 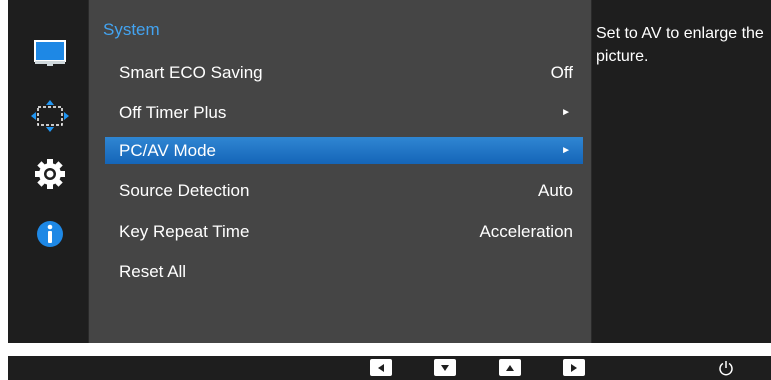 I want to click on right-arrow-icon, so click(x=574, y=367).